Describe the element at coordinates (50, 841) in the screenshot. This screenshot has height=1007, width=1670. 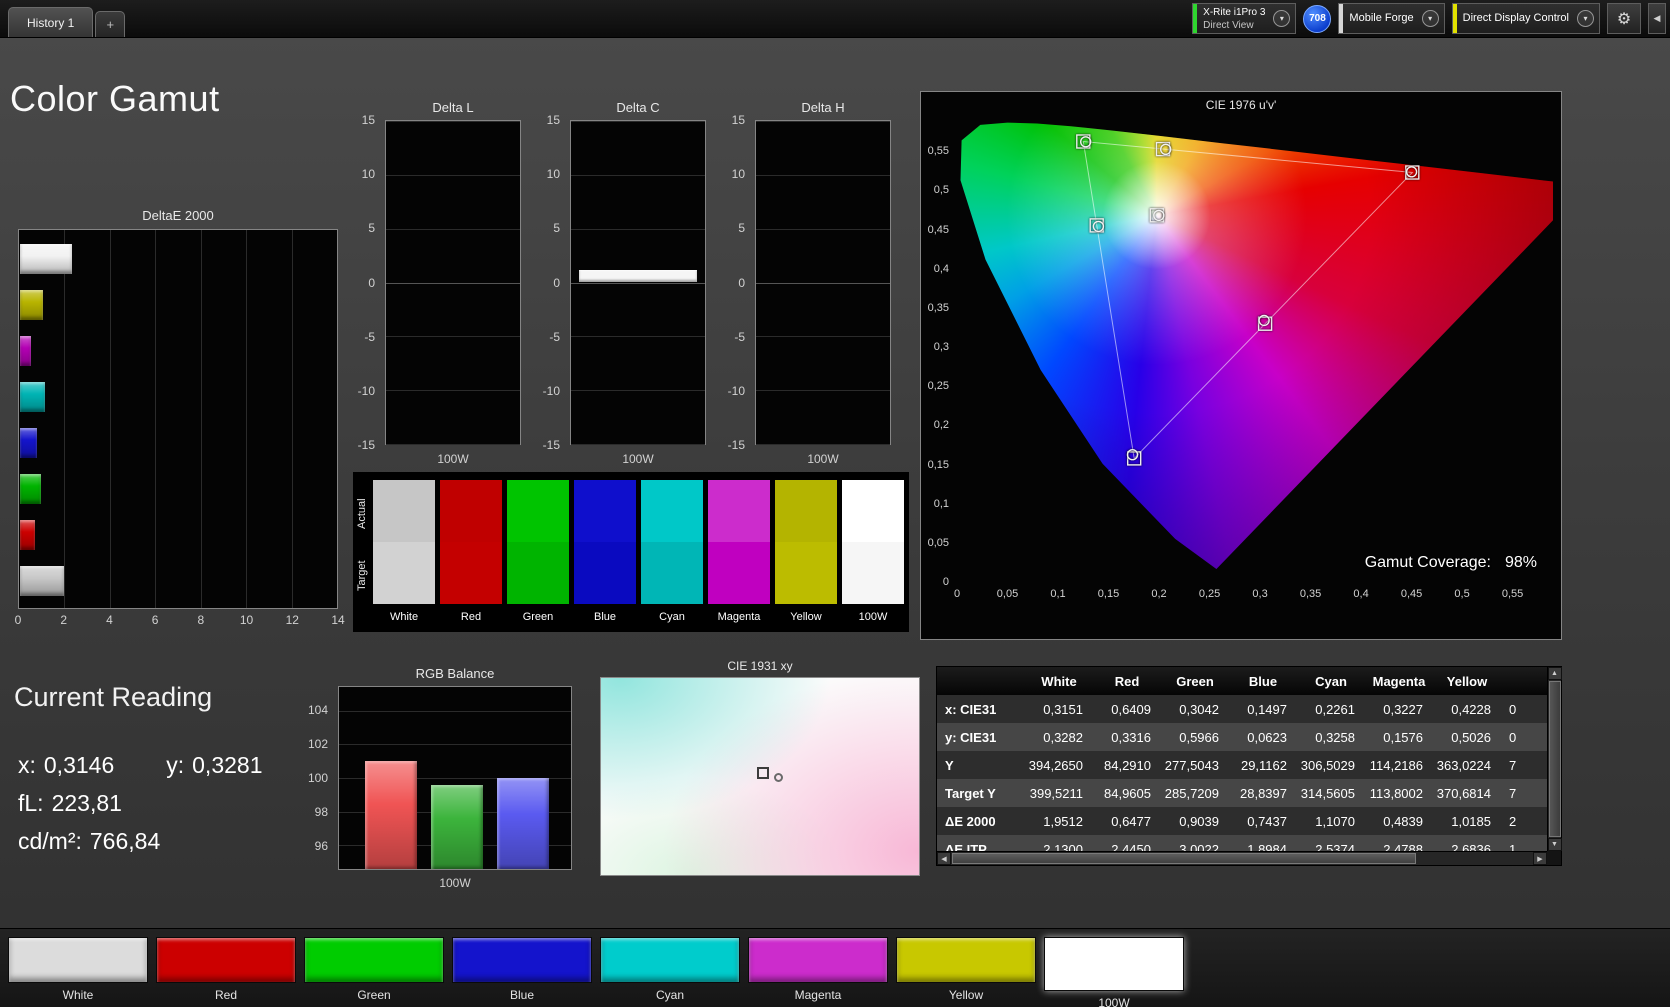
I see `cd-label: cd/m²:` at that location.